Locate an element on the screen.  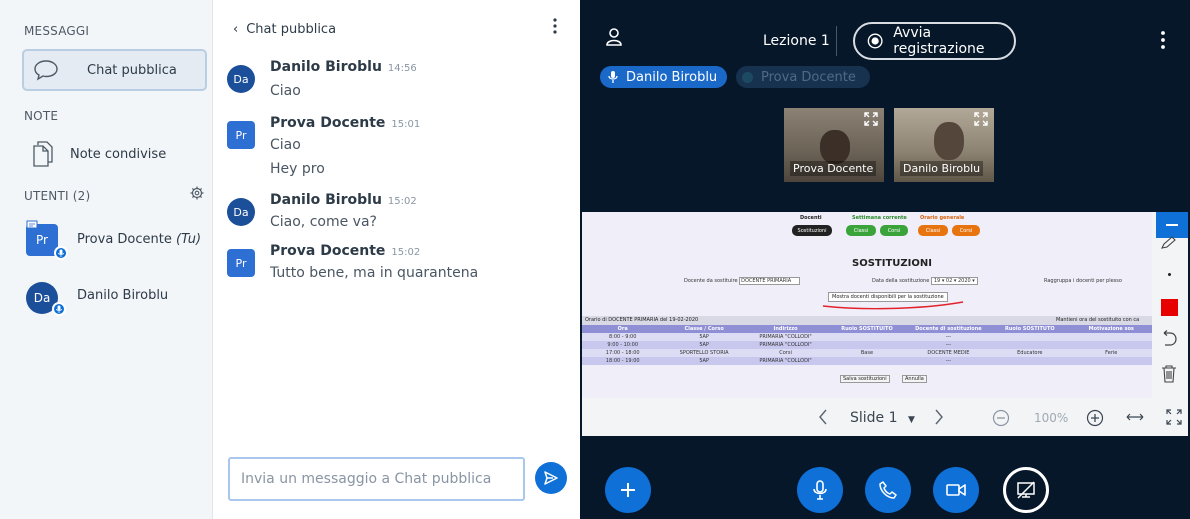
camera-button is located at coordinates (956, 490).